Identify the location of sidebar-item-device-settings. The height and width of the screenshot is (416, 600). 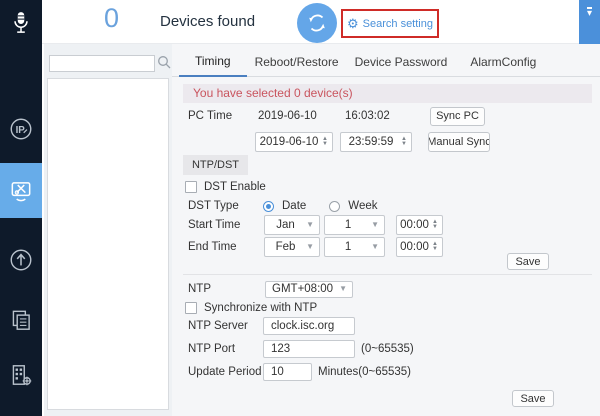
(21, 190).